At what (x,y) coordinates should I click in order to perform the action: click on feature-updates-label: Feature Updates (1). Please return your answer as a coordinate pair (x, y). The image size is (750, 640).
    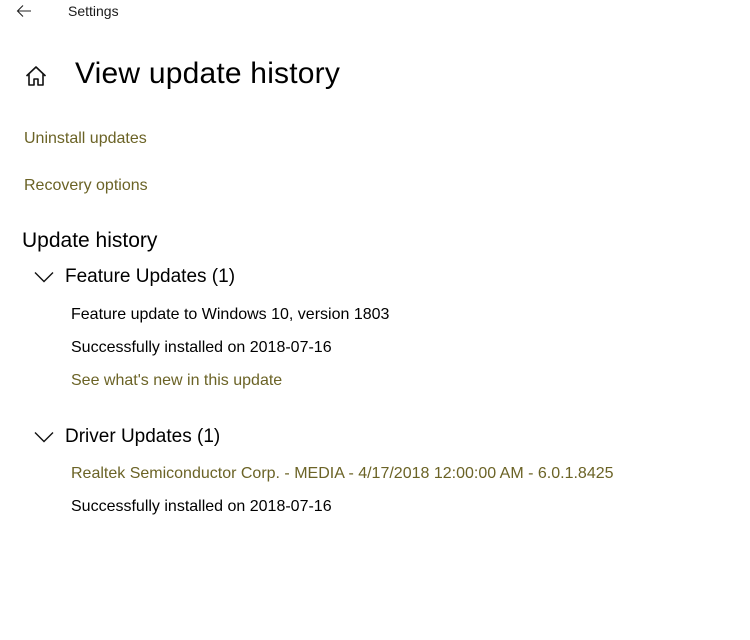
    Looking at the image, I should click on (150, 276).